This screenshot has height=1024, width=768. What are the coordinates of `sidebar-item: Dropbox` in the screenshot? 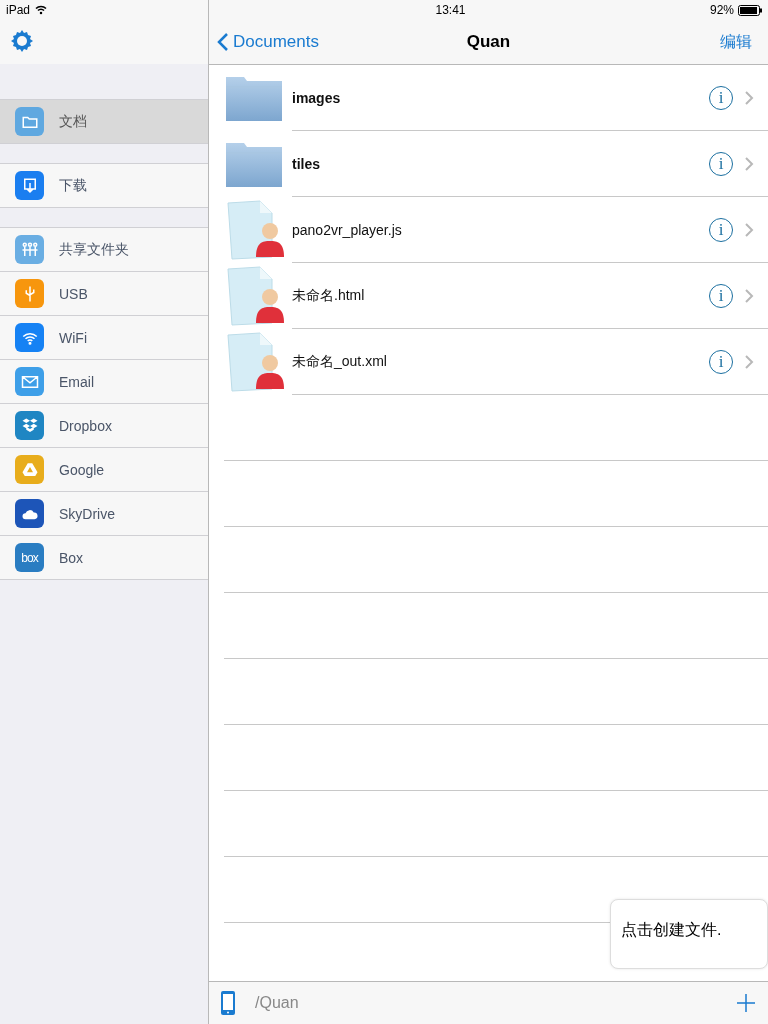 It's located at (104, 426).